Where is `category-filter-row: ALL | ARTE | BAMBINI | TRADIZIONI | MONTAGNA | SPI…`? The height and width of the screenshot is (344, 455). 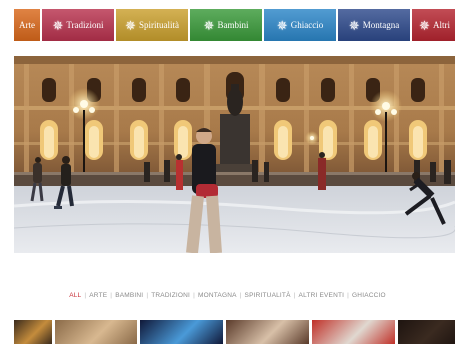 category-filter-row: ALL | ARTE | BAMBINI | TRADIZIONI | MONTAGNA | SPI… is located at coordinates (227, 295).